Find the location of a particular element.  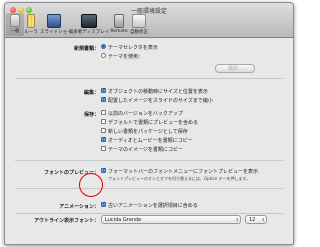

editing-label: 編集： is located at coordinates (91, 93).